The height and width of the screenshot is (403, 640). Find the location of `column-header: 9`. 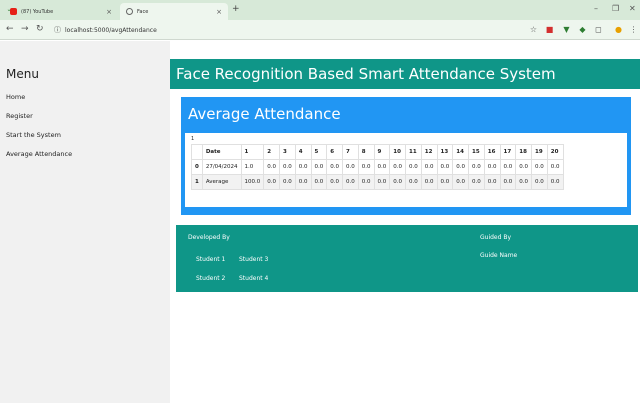

column-header: 9 is located at coordinates (382, 152).